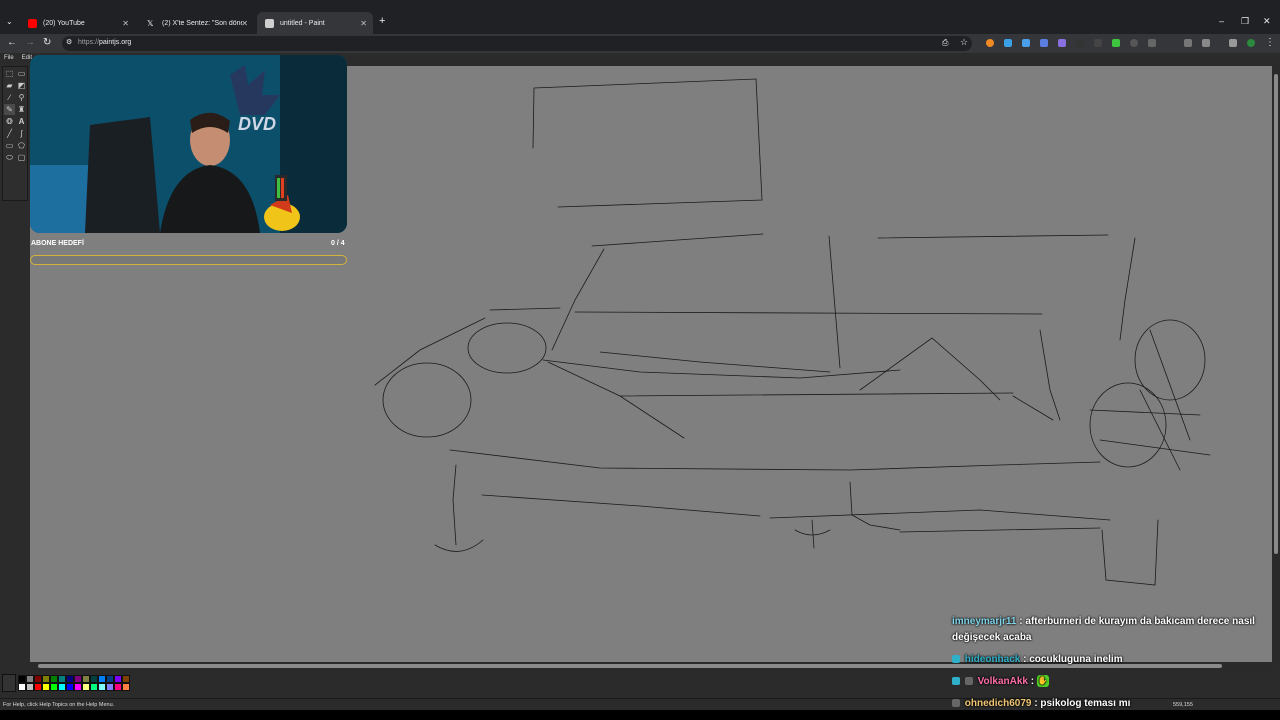 The width and height of the screenshot is (1280, 720). What do you see at coordinates (257, 124) in the screenshot?
I see `dvd-logo: DVD` at bounding box center [257, 124].